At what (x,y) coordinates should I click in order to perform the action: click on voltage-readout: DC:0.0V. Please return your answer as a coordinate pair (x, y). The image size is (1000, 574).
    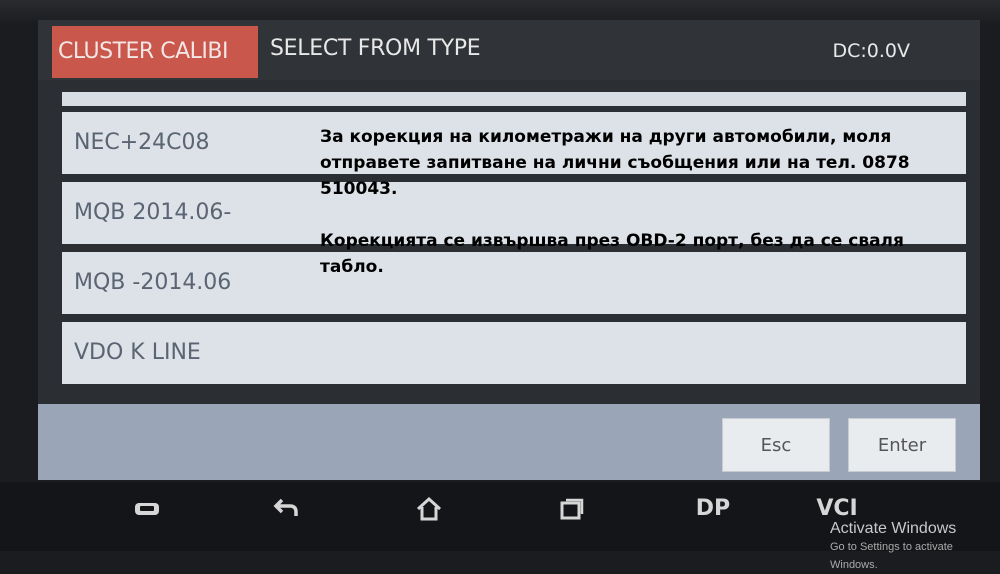
    Looking at the image, I should click on (871, 51).